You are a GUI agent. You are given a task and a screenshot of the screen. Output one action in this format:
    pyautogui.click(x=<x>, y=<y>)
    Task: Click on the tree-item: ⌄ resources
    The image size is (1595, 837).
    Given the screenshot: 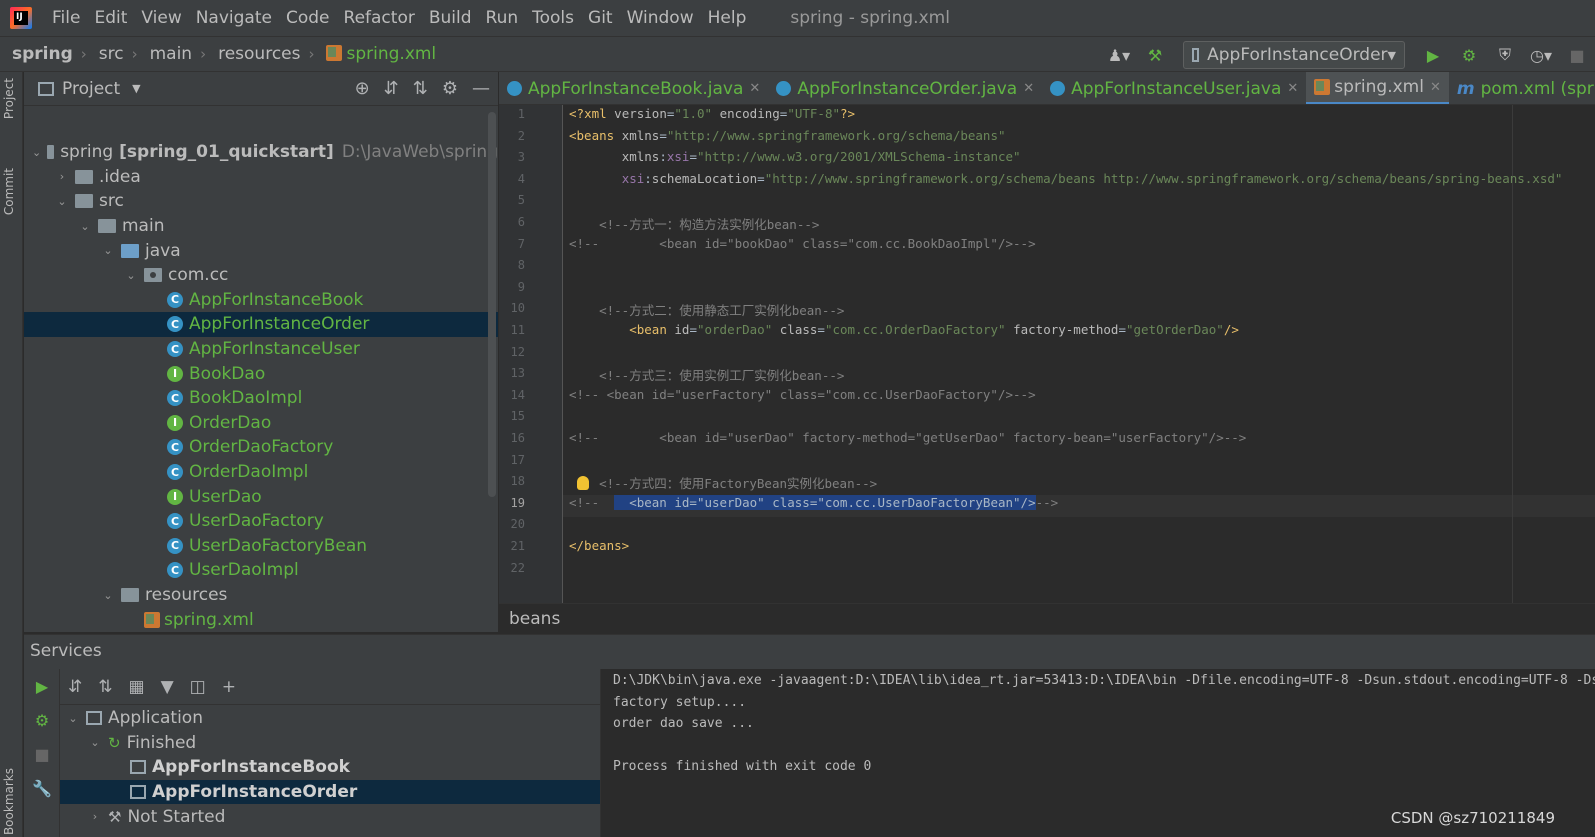 What is the action you would take?
    pyautogui.click(x=261, y=595)
    